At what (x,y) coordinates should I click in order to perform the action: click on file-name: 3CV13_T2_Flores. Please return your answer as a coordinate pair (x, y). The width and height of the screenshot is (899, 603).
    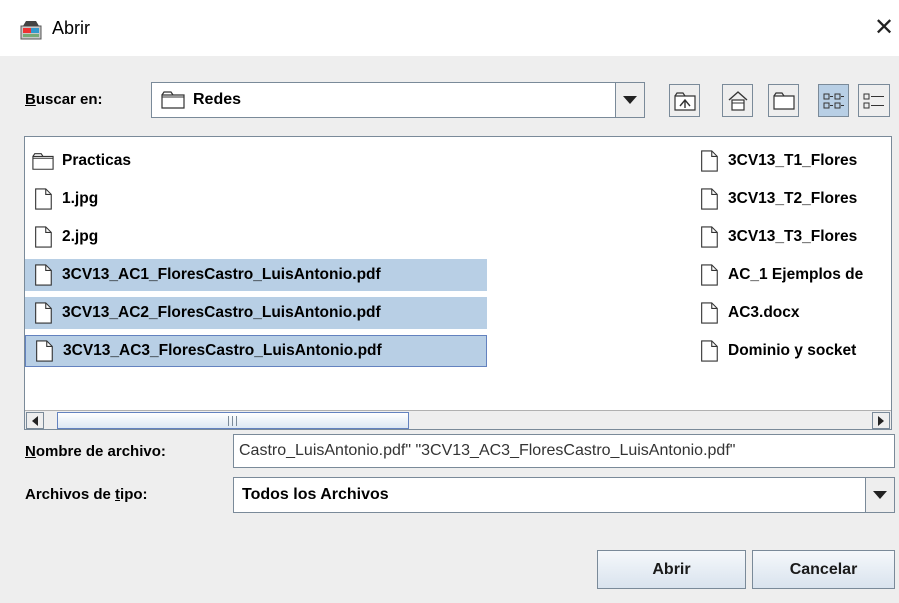
    Looking at the image, I should click on (793, 198).